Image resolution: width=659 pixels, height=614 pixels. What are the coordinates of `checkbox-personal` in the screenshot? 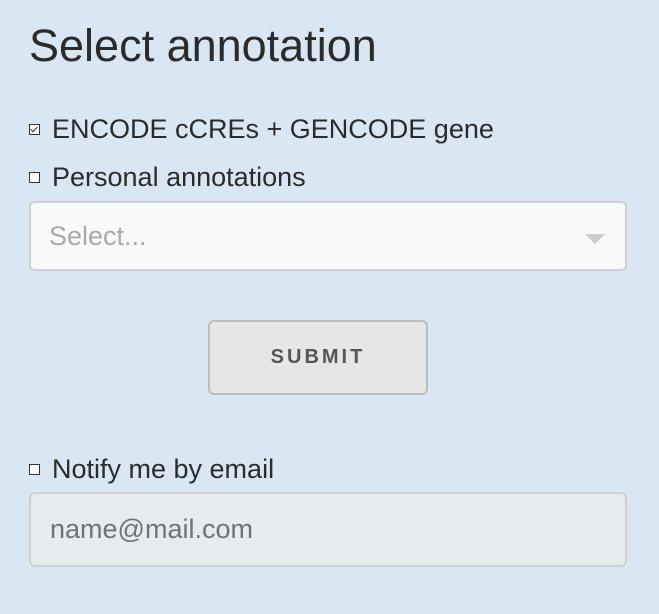 It's located at (34, 177).